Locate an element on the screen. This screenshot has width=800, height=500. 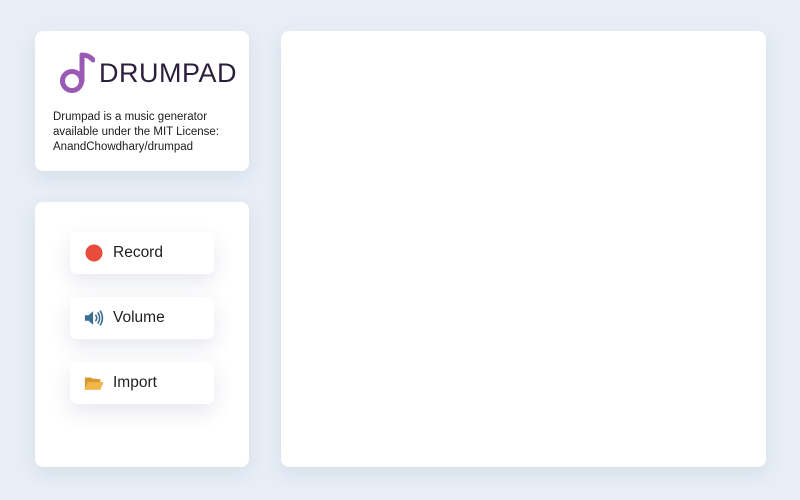
record-label: Record is located at coordinates (138, 252).